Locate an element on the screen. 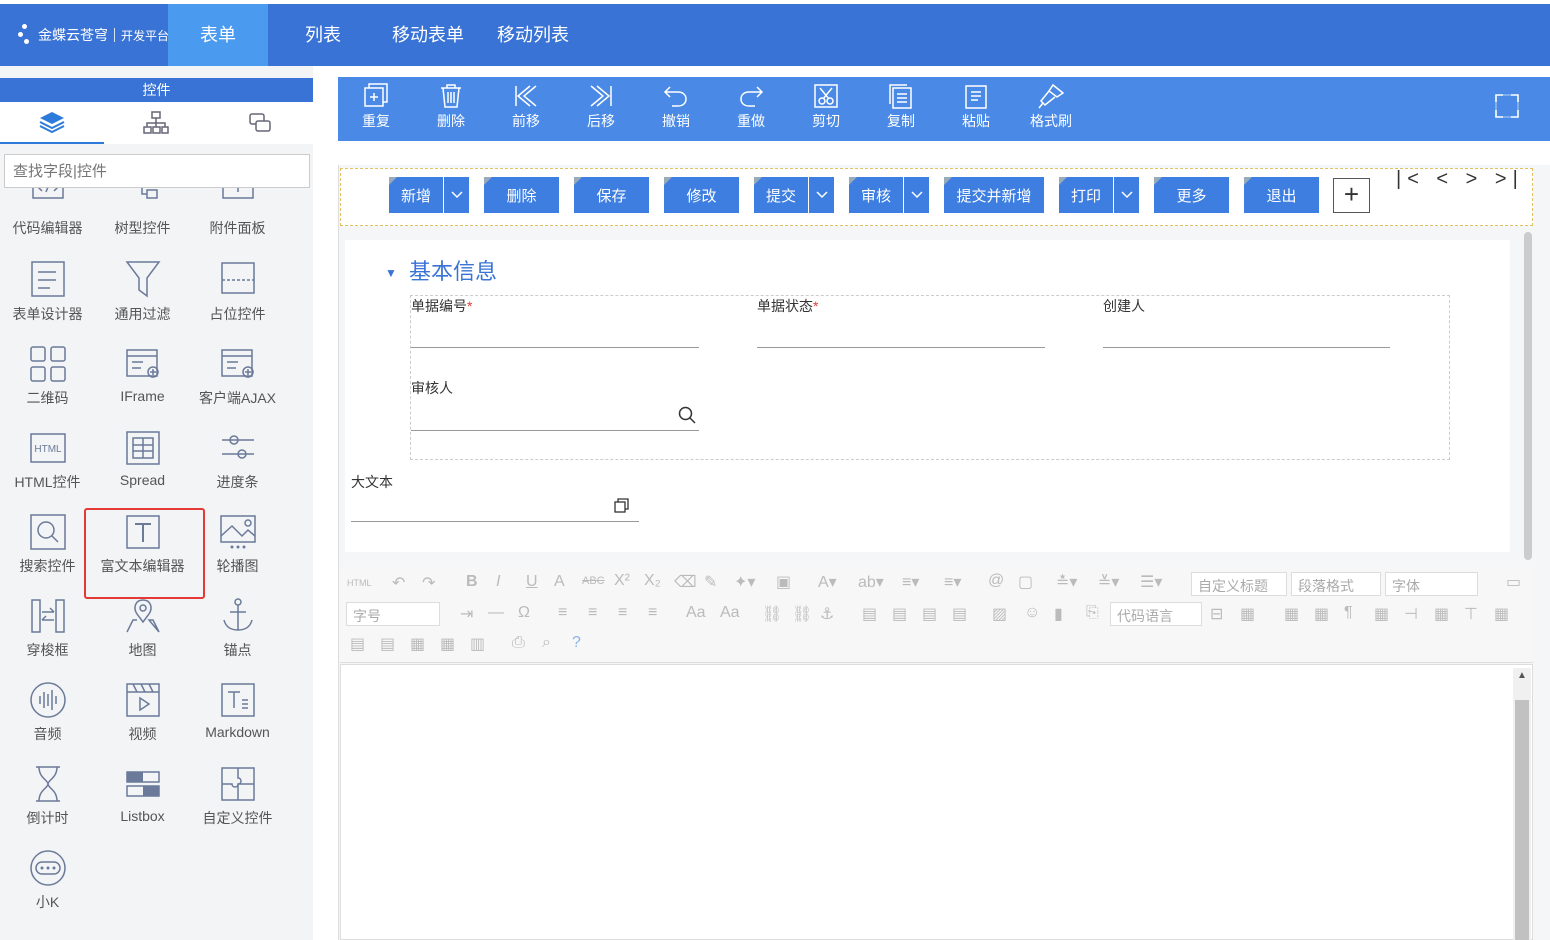 Image resolution: width=1550 pixels, height=940 pixels. copy-icon is located at coordinates (260, 123).